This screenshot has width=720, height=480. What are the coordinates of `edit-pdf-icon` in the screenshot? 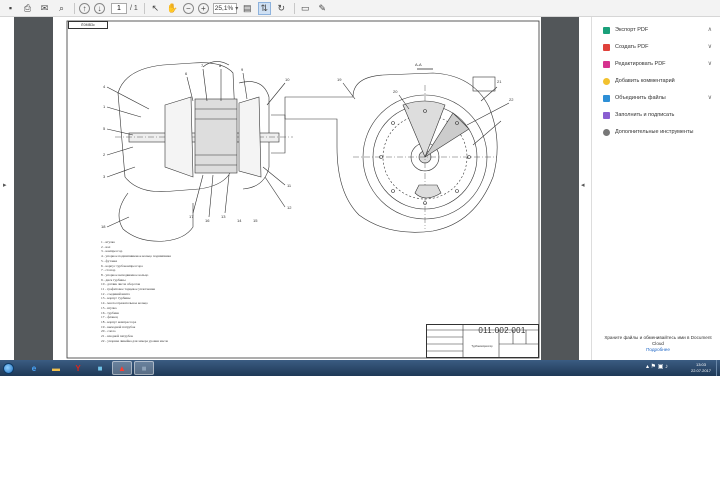 It's located at (606, 64).